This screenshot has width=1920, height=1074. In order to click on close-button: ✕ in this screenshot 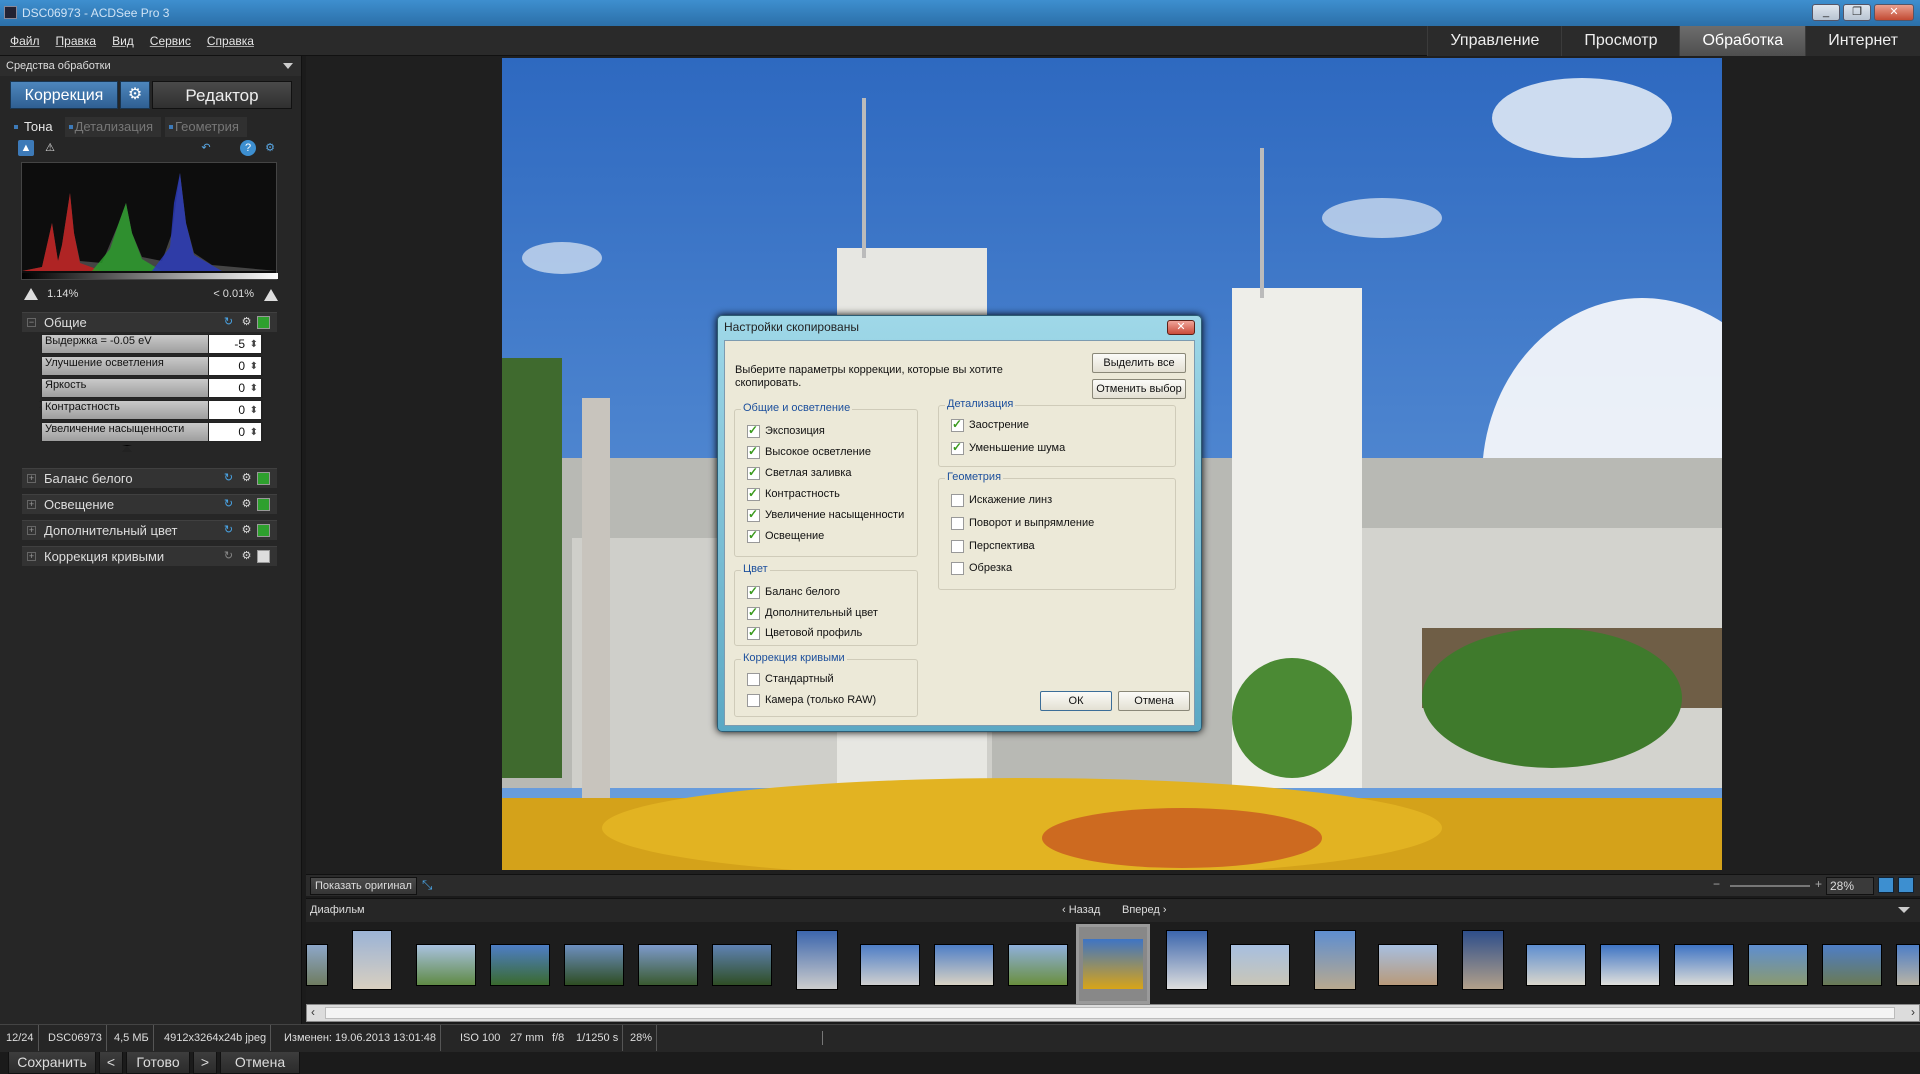, I will do `click(1894, 12)`.